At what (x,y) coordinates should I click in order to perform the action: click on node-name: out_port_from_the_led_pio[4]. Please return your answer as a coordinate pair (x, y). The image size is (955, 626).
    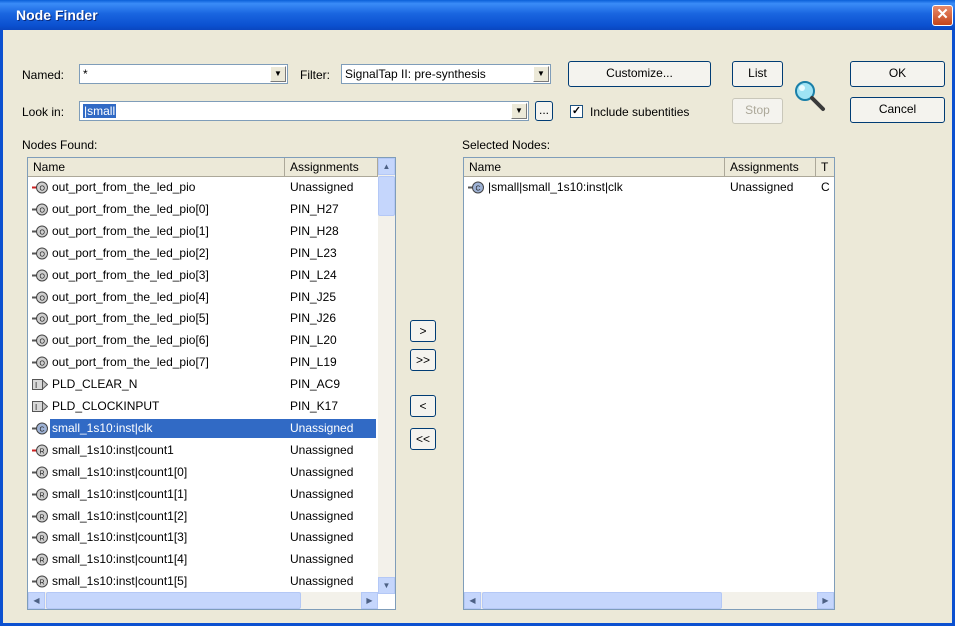
    Looking at the image, I should click on (130, 296).